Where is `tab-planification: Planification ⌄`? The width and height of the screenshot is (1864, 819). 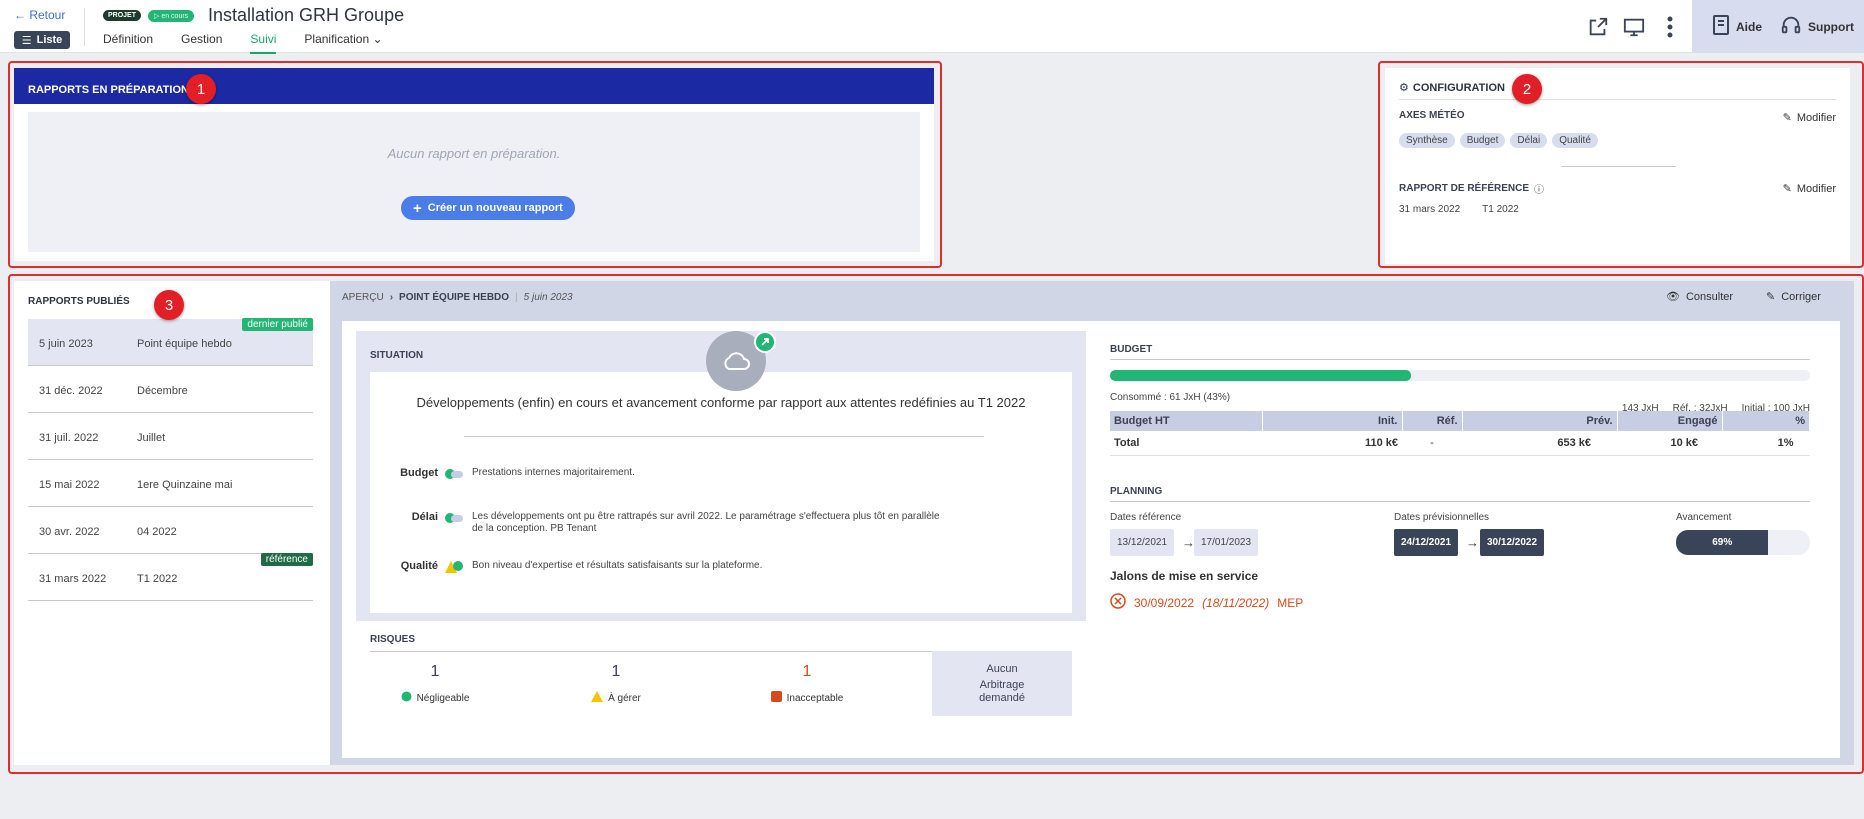
tab-planification: Planification ⌄ is located at coordinates (343, 43).